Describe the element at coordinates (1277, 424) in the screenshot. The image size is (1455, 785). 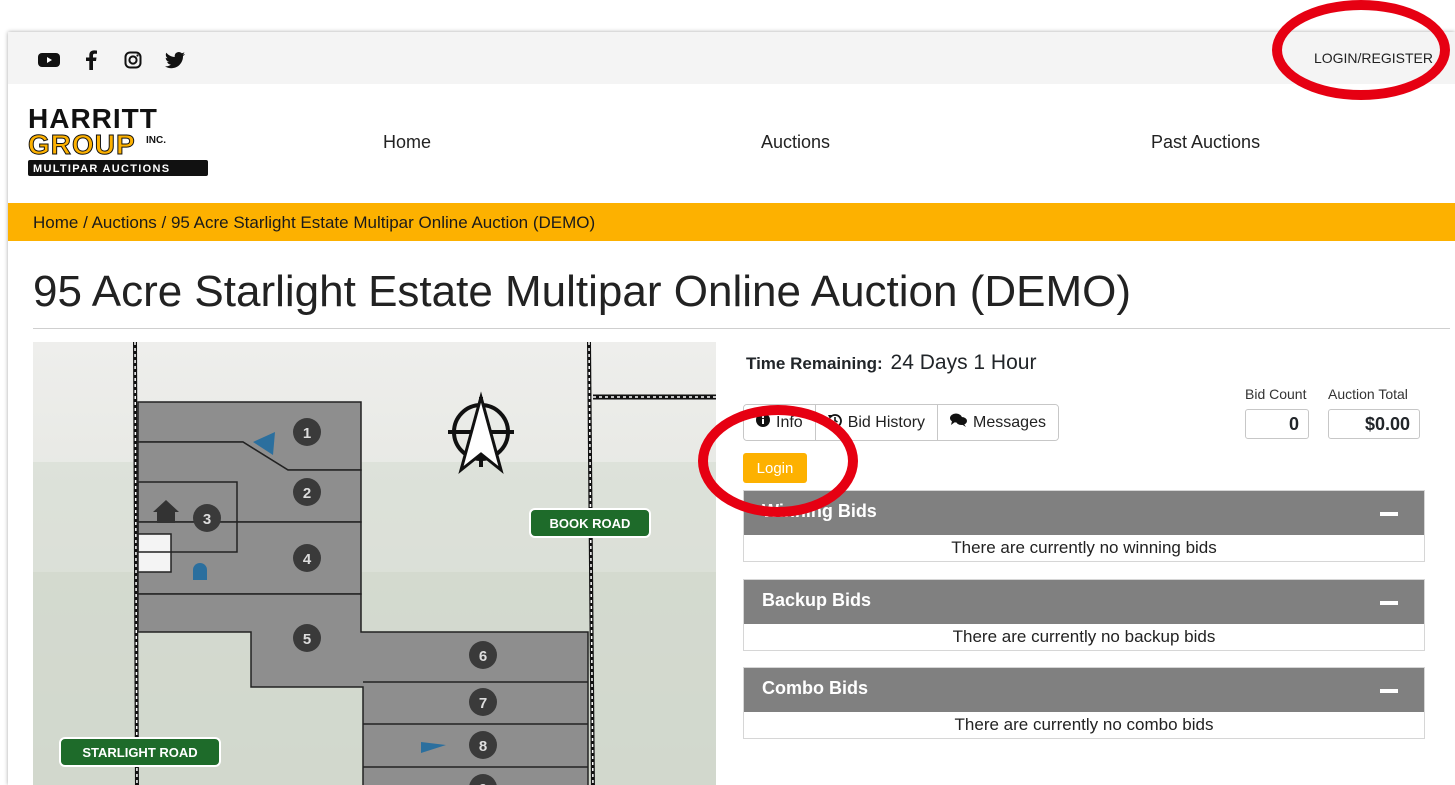
I see `bid-count-value: 0` at that location.